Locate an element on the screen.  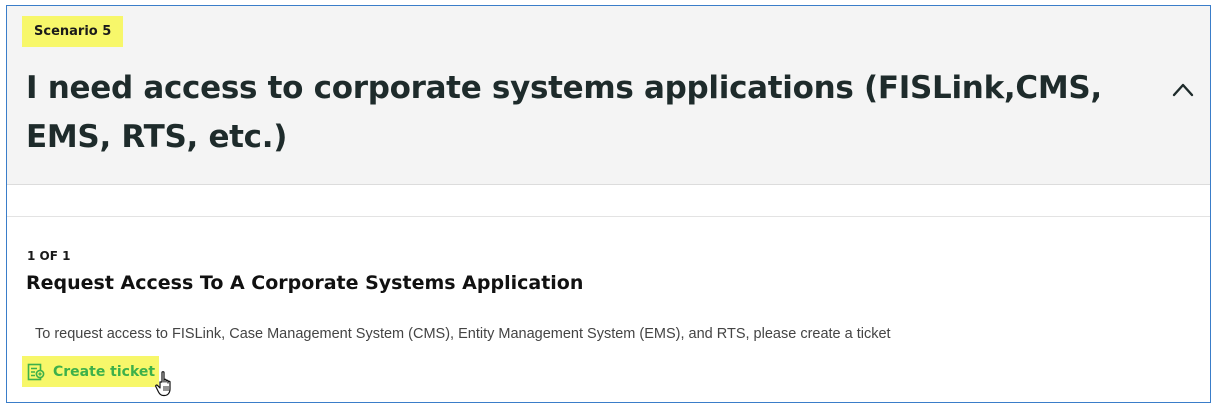
hand-pointer-icon is located at coordinates (163, 384).